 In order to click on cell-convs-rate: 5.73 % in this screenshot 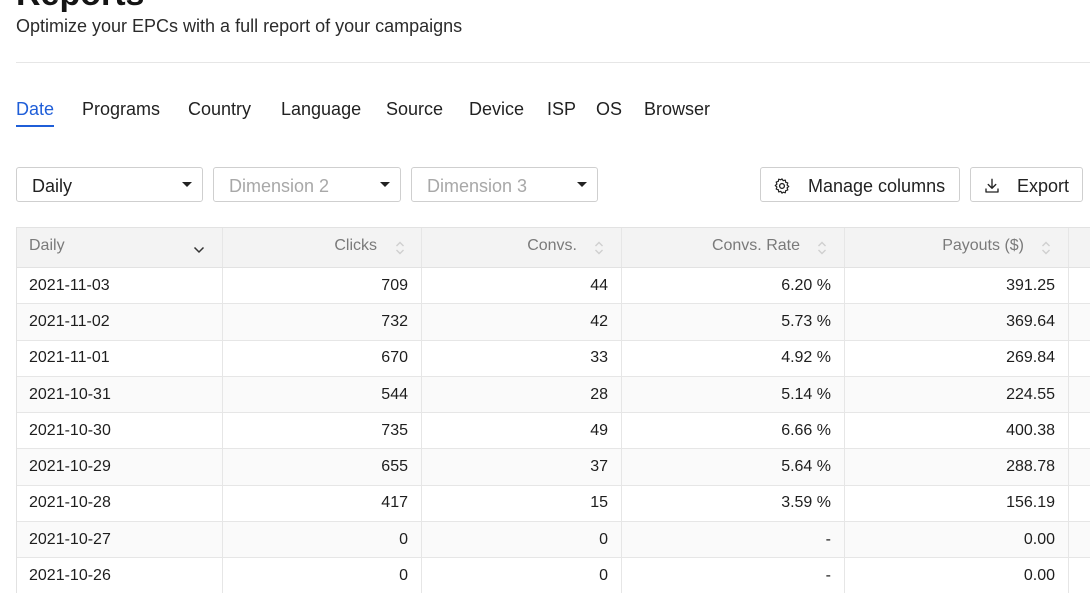, I will do `click(806, 321)`.